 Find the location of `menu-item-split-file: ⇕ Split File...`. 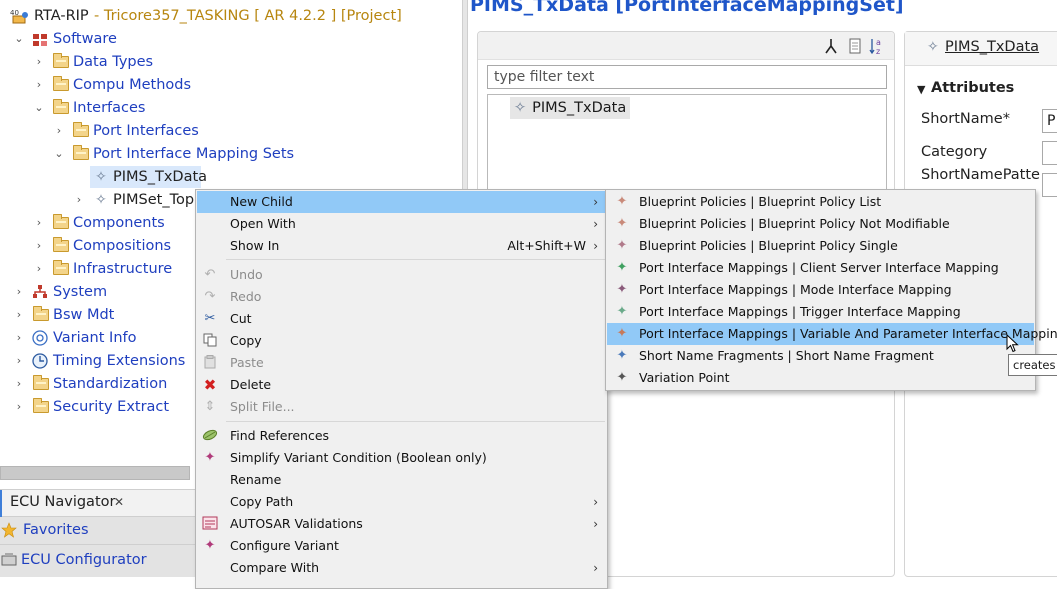

menu-item-split-file: ⇕ Split File... is located at coordinates (401, 407).